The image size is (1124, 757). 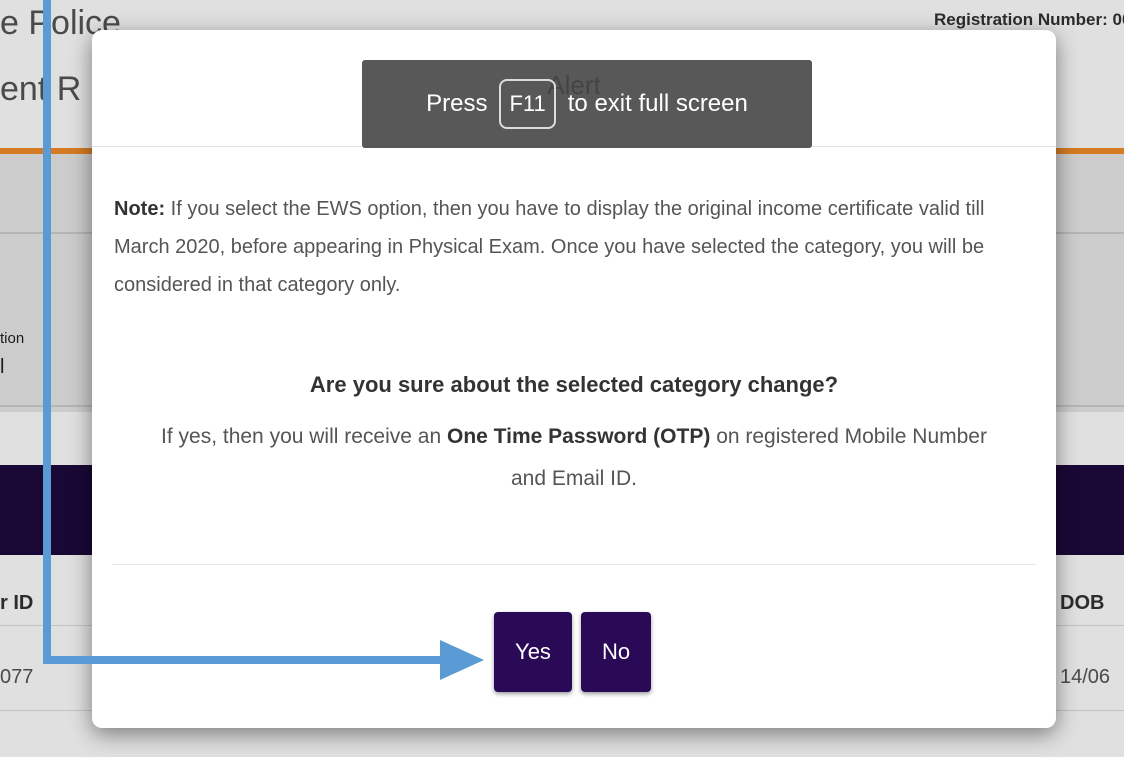 I want to click on yes-button: Yes, so click(x=533, y=652).